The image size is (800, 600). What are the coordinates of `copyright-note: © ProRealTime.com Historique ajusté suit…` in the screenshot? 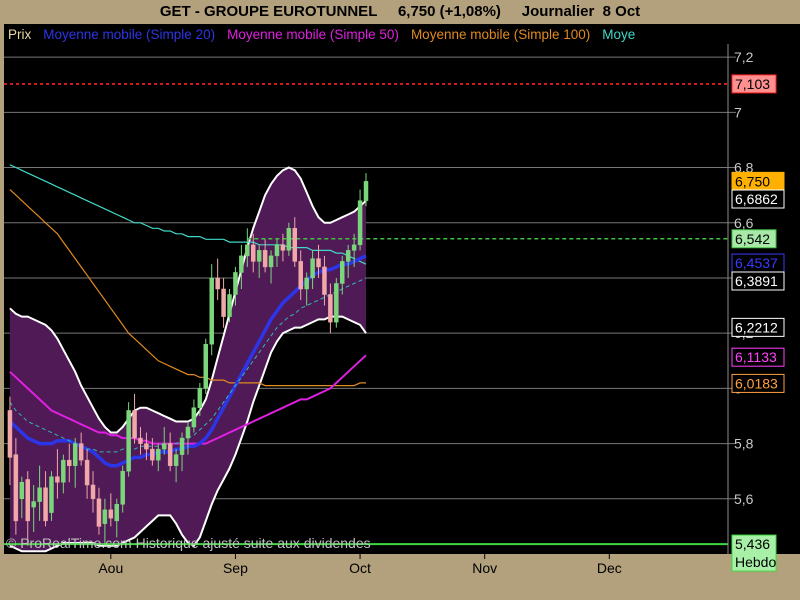 It's located at (188, 543).